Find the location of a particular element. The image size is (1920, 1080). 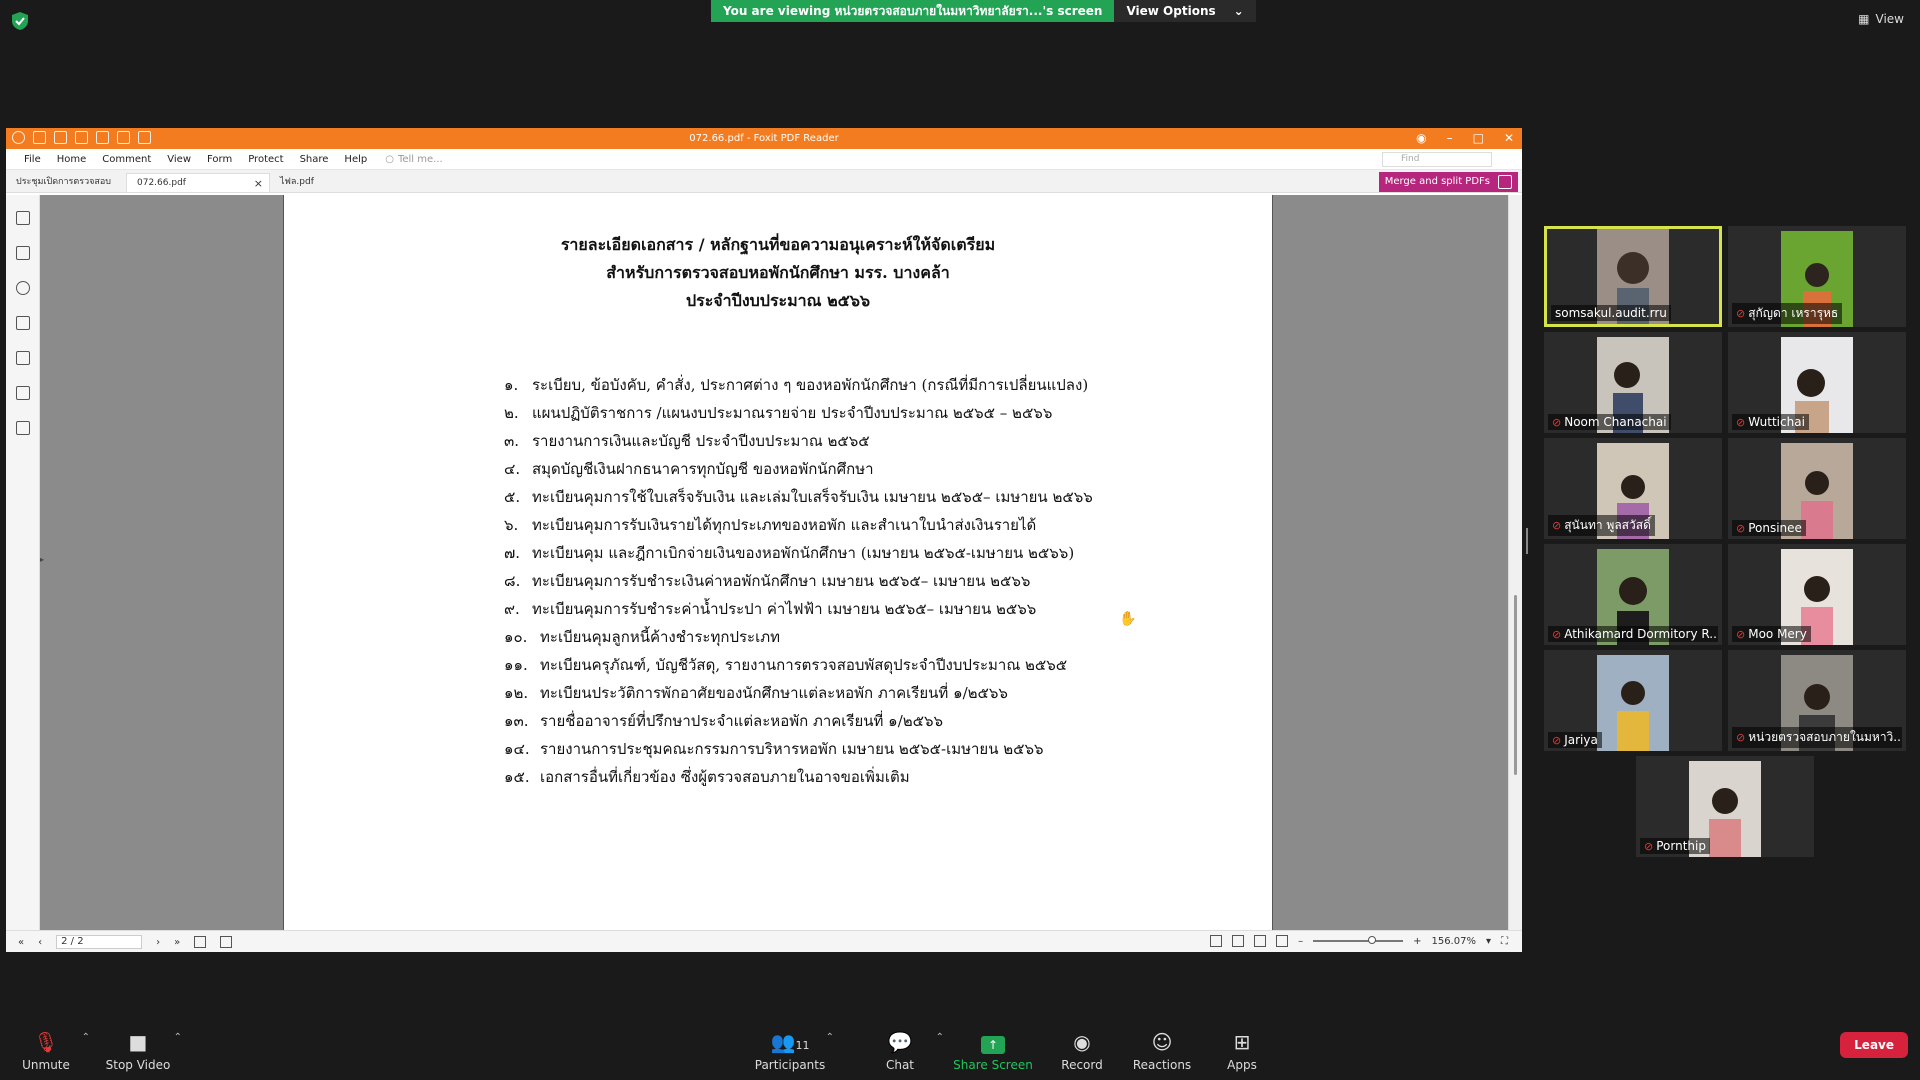

find-input: Find is located at coordinates (1437, 159).